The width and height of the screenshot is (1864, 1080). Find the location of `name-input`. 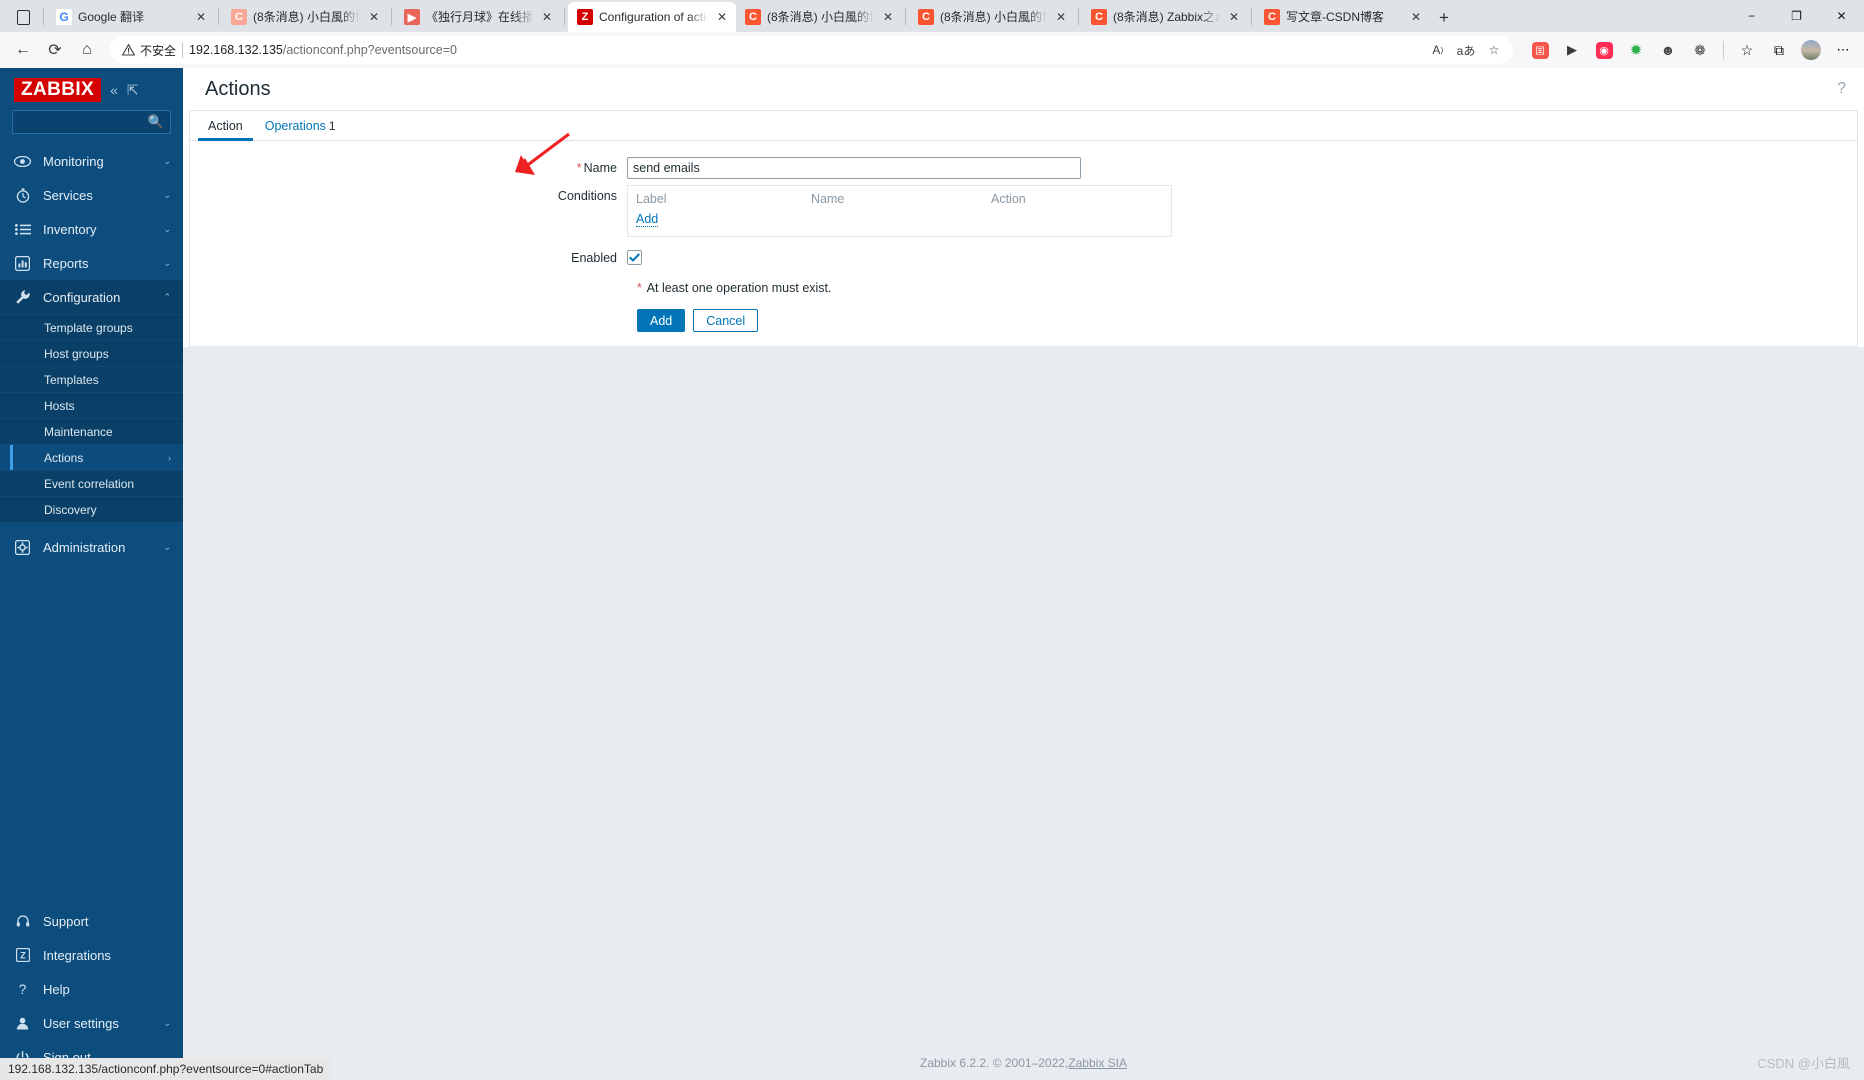

name-input is located at coordinates (854, 168).